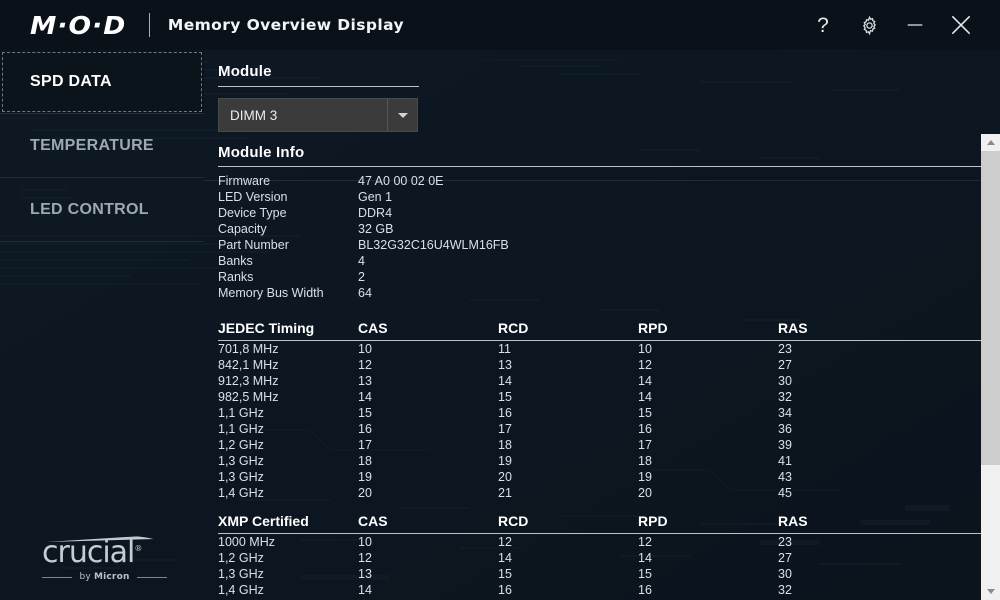 The width and height of the screenshot is (1000, 600). Describe the element at coordinates (602, 429) in the screenshot. I see `table-row: 1,1 GHz 16 17 16 36` at that location.